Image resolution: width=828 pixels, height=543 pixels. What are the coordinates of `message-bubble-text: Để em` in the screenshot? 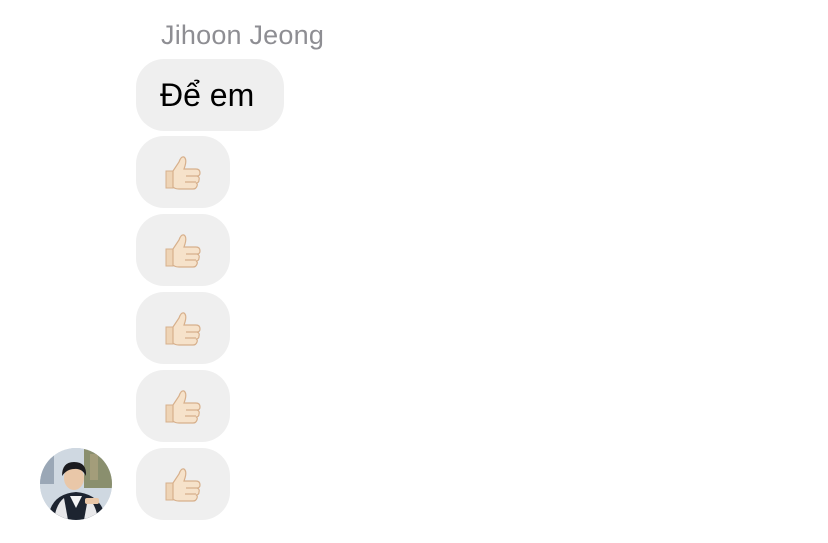 It's located at (210, 95).